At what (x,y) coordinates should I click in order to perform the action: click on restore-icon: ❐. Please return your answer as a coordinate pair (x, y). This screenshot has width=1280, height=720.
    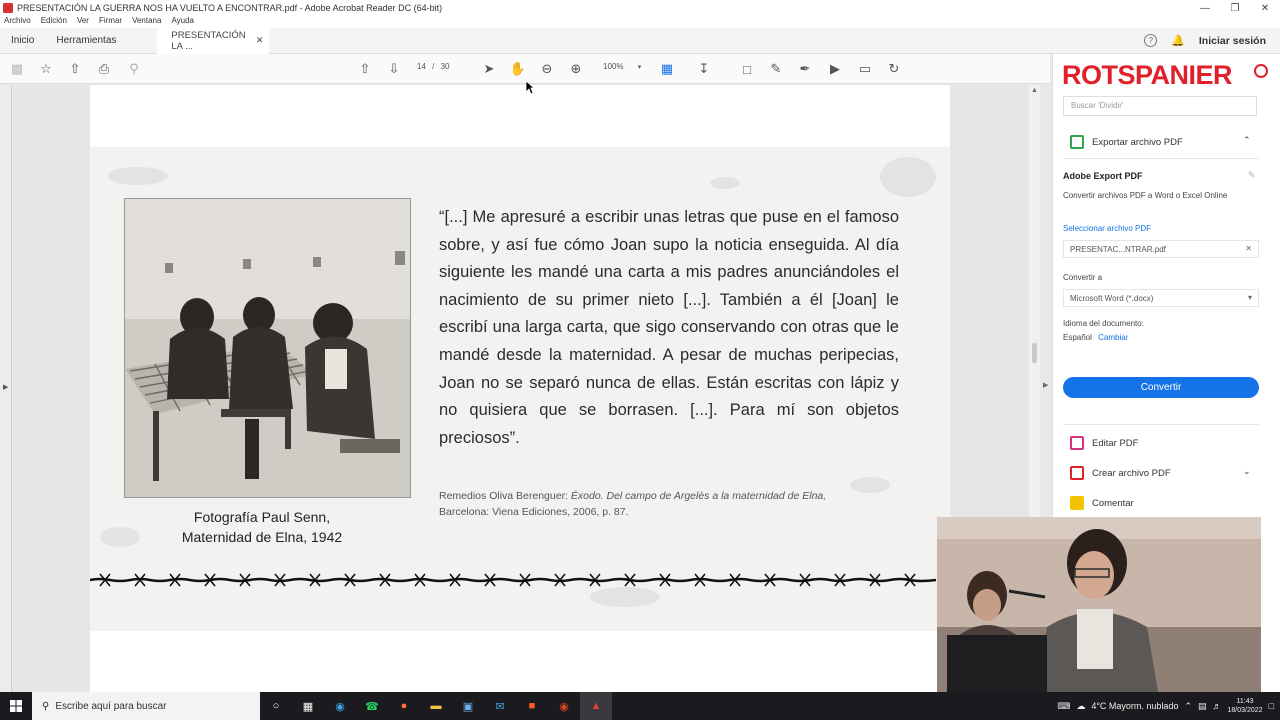
    Looking at the image, I should click on (1235, 8).